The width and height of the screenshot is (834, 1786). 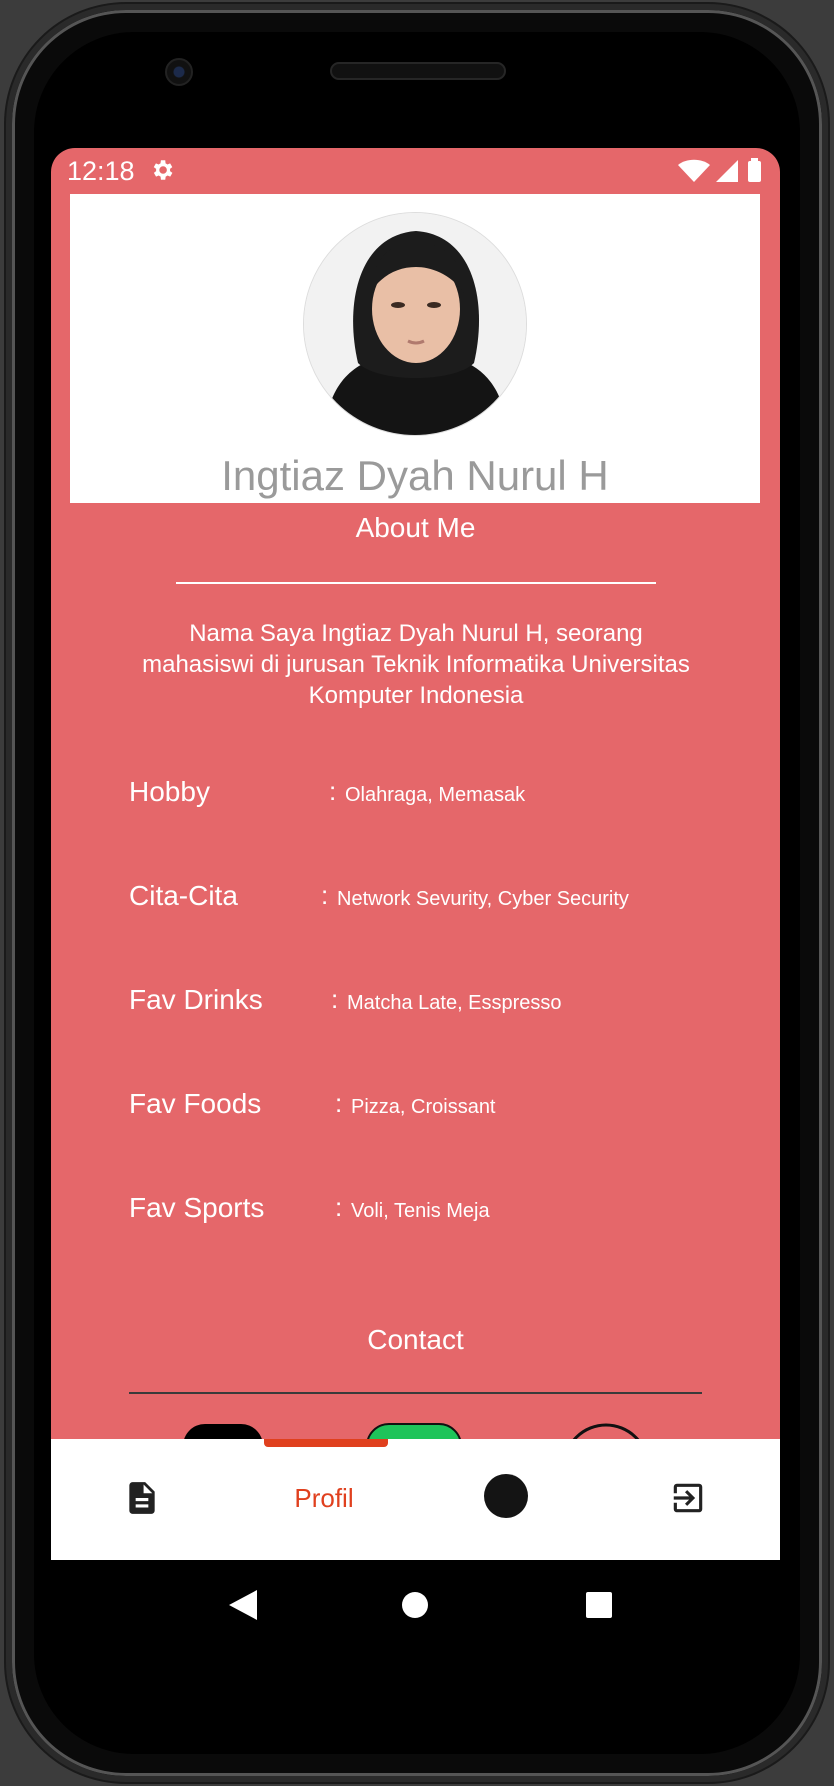 I want to click on exit-icon, so click(x=688, y=1498).